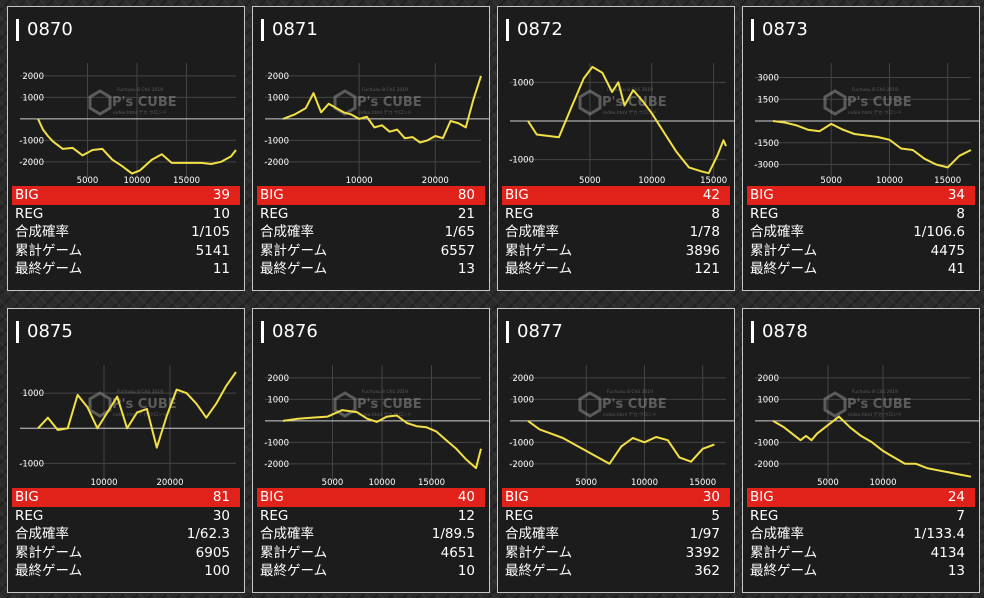 The image size is (984, 598). I want to click on stat-row-rate: 合成確率 1/89.5, so click(371, 534).